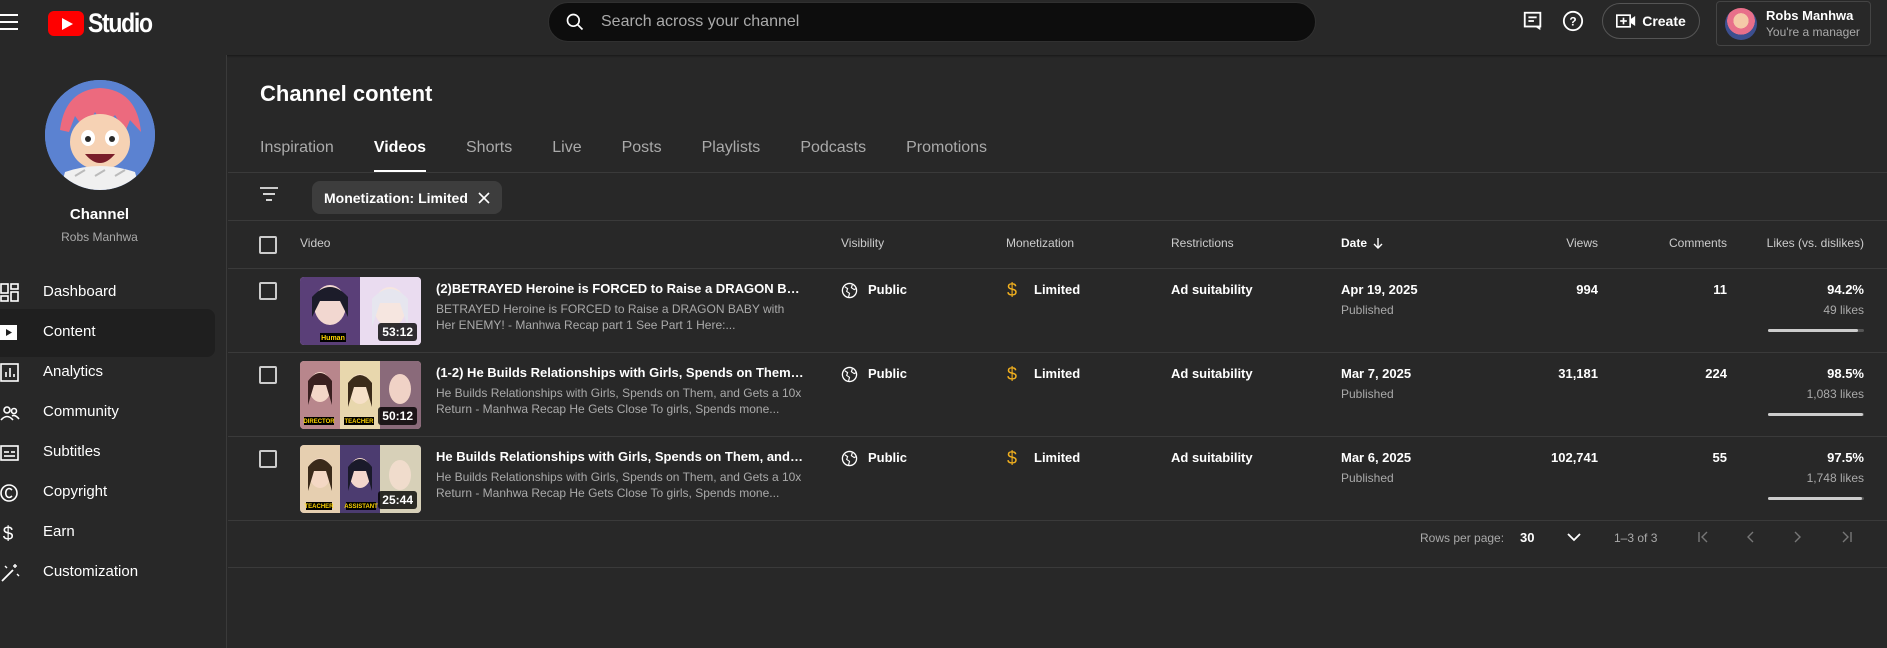 This screenshot has width=1887, height=648. Describe the element at coordinates (66, 23) in the screenshot. I see `youtube-logo-icon` at that location.